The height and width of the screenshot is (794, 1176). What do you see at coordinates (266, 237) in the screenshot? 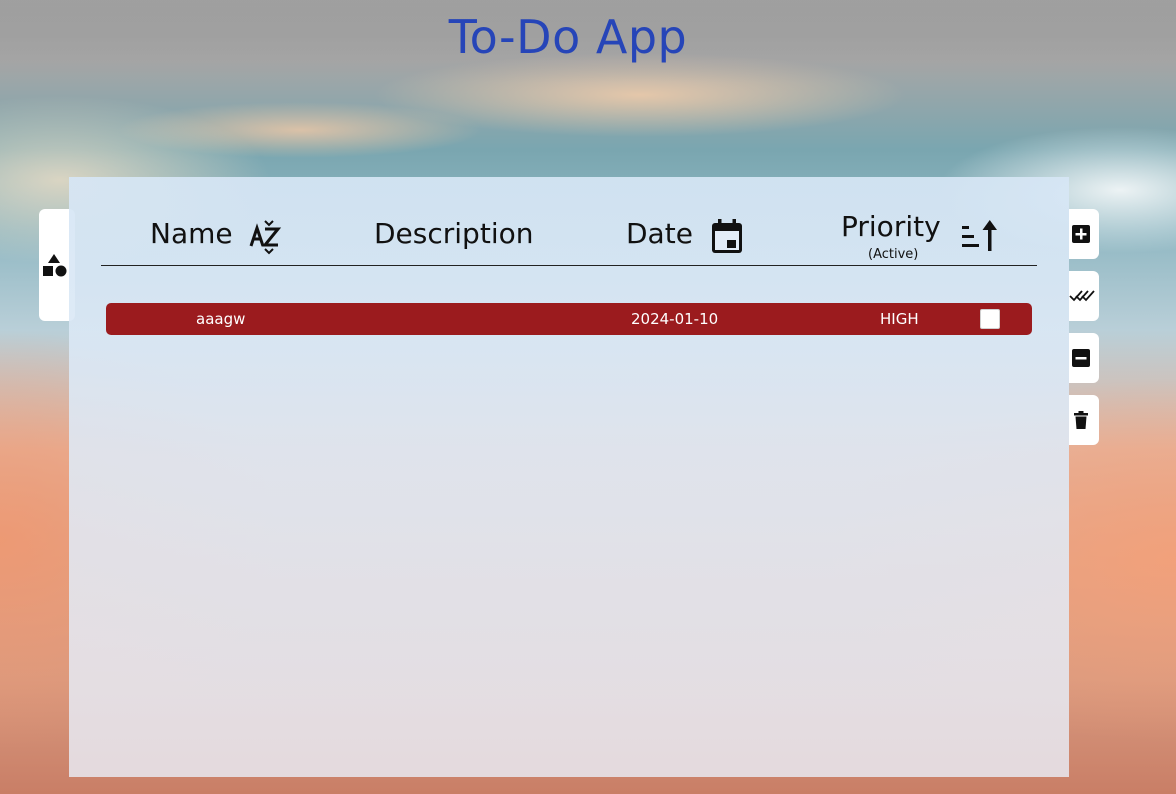
I see `sort-alpha-icon` at bounding box center [266, 237].